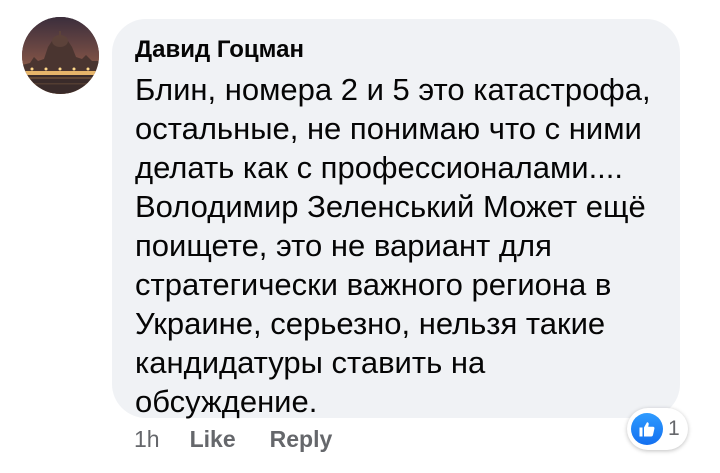 Image resolution: width=720 pixels, height=473 pixels. I want to click on comment-timestamp: 1h, so click(147, 439).